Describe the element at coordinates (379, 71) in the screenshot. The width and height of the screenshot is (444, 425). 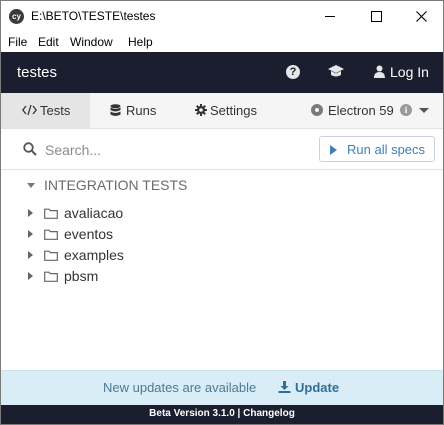
I see `user-icon` at that location.